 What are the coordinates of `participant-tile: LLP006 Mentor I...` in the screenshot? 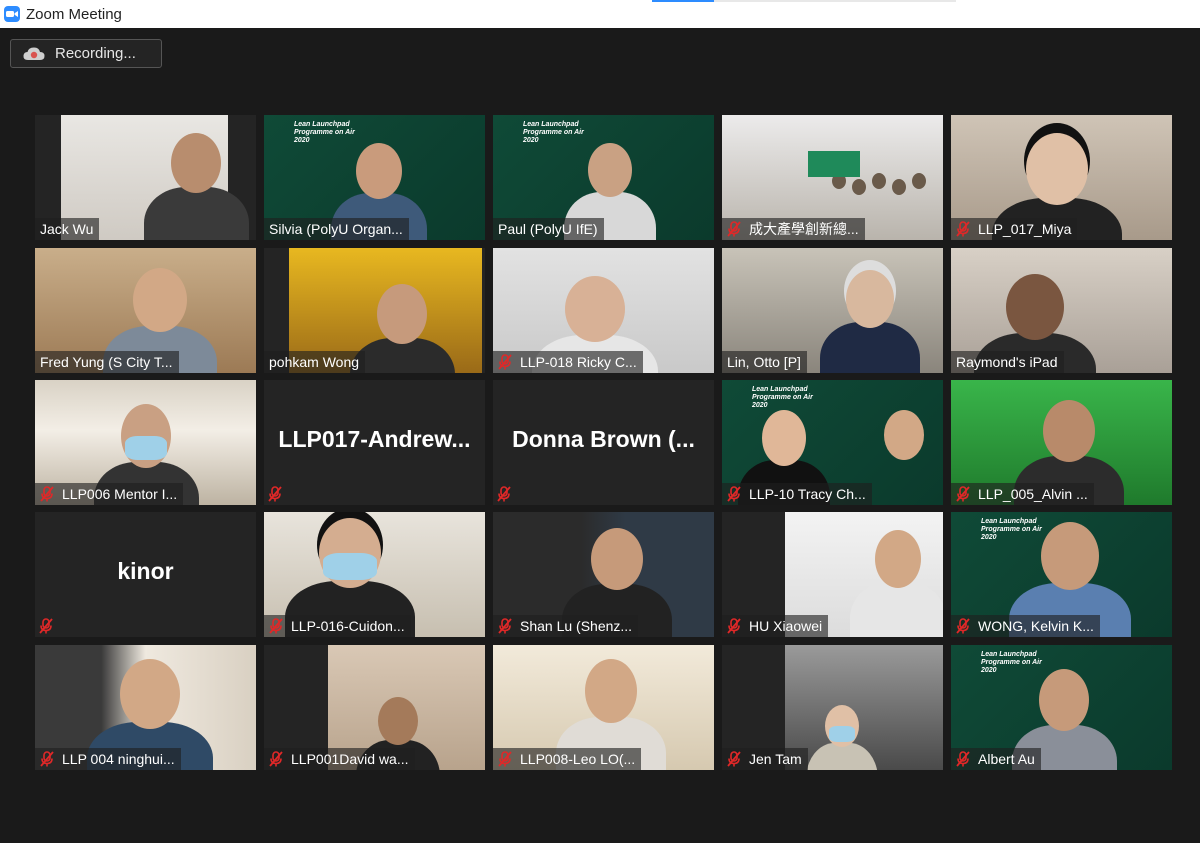 It's located at (145, 442).